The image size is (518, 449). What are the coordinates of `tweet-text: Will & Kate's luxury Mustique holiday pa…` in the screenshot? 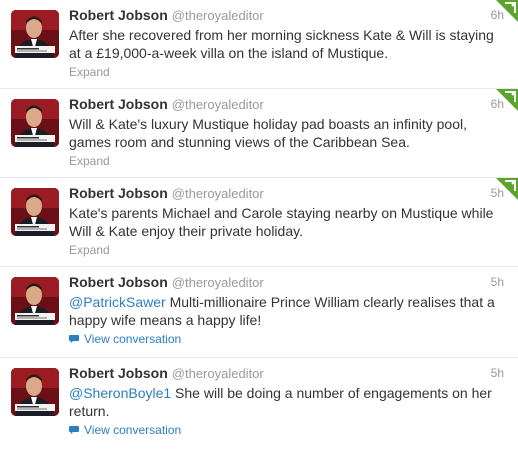 It's located at (268, 133).